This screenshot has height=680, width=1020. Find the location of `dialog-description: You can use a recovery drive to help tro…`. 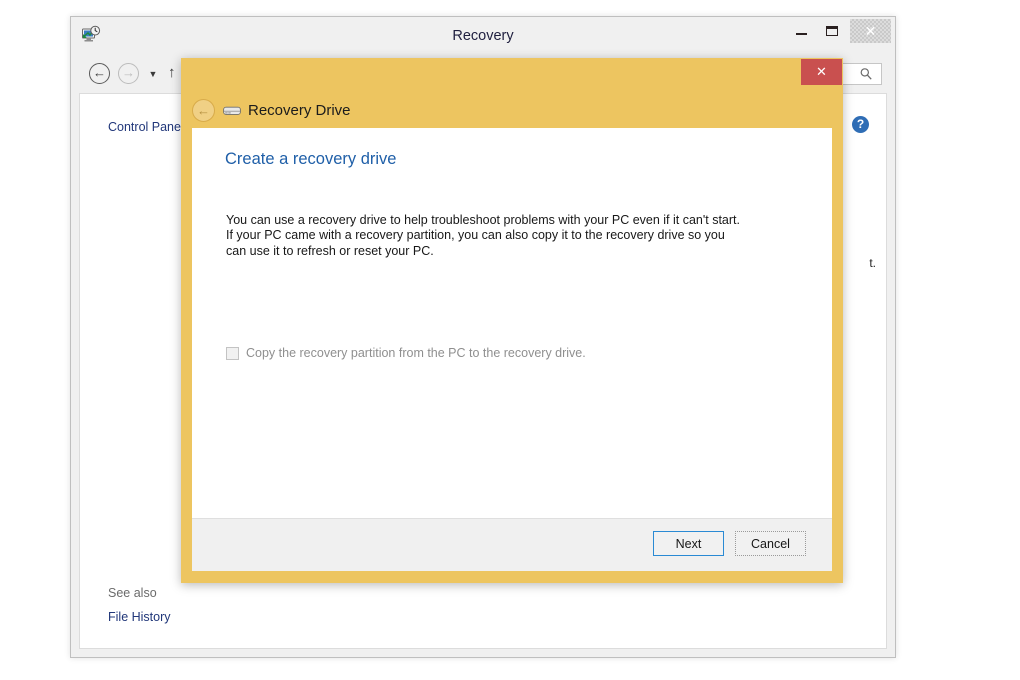

dialog-description: You can use a recovery drive to help tro… is located at coordinates (483, 235).